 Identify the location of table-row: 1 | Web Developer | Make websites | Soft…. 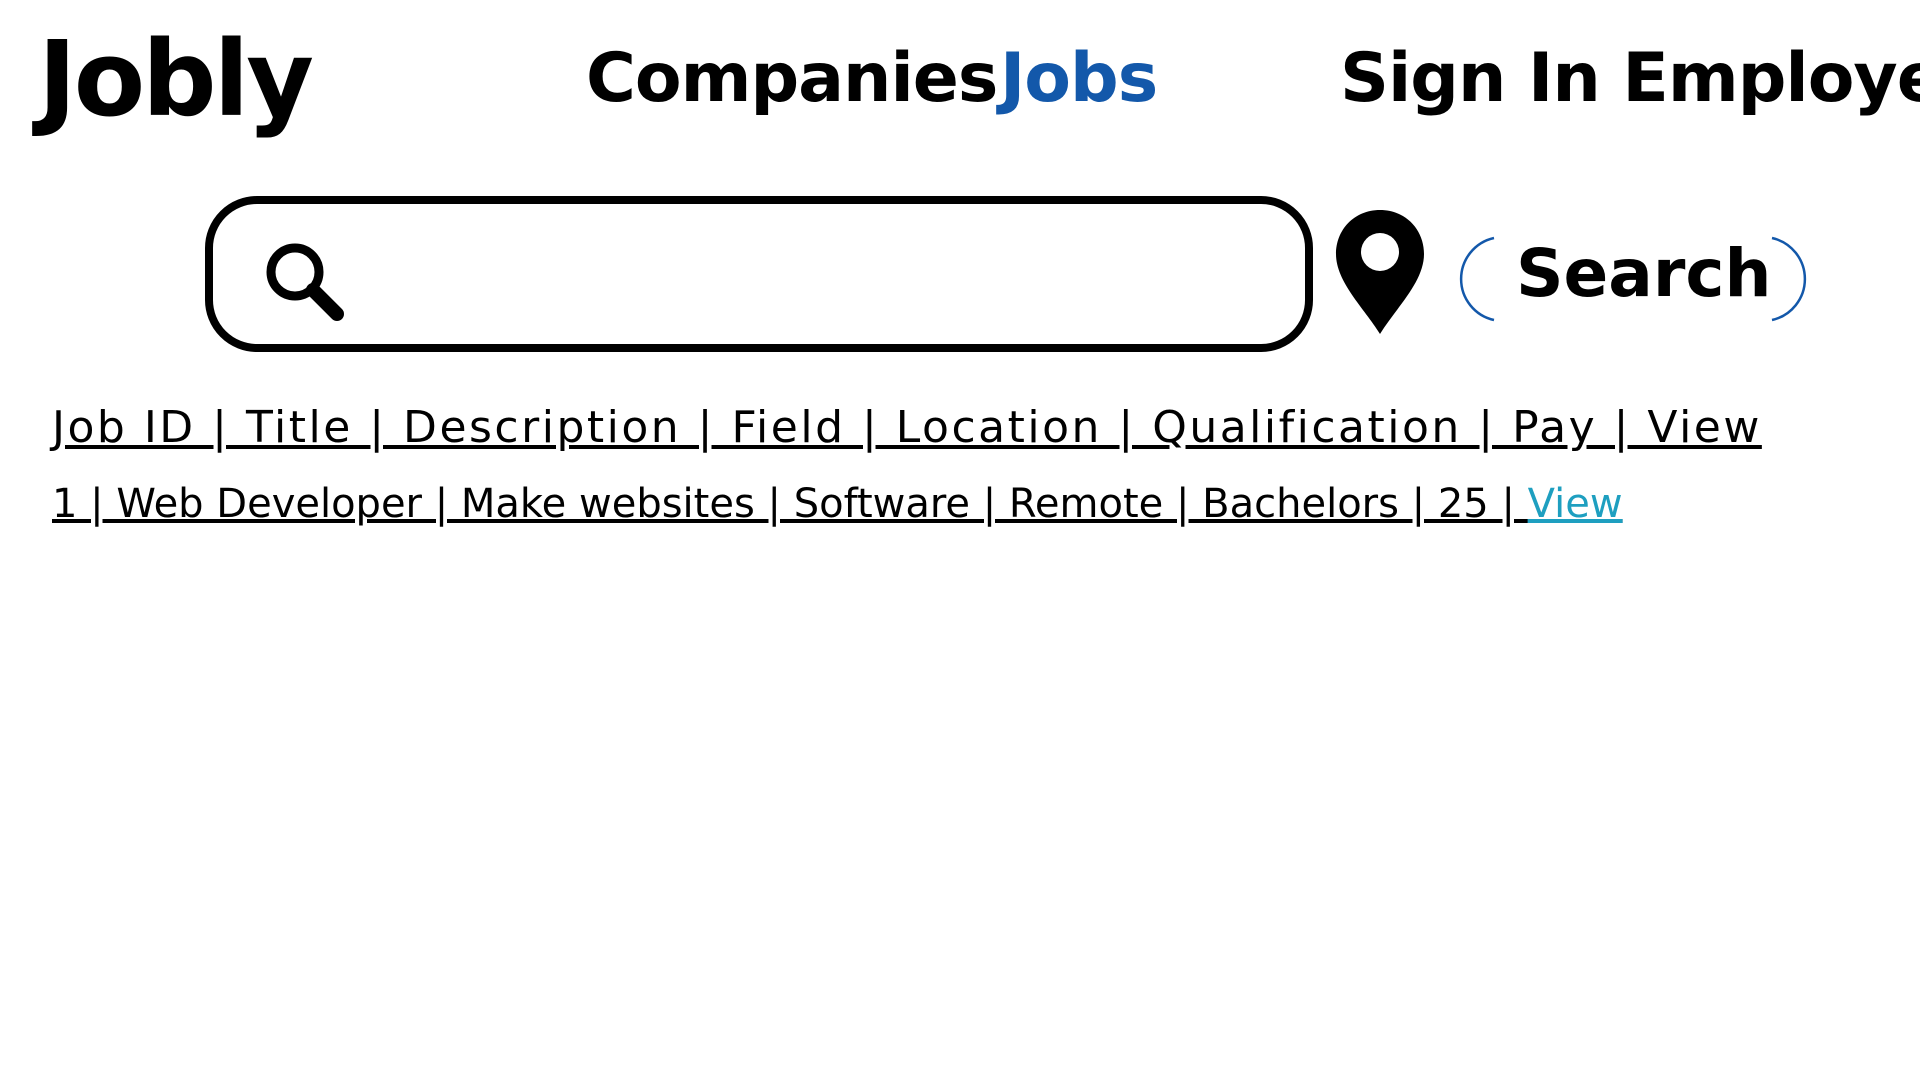
(837, 504).